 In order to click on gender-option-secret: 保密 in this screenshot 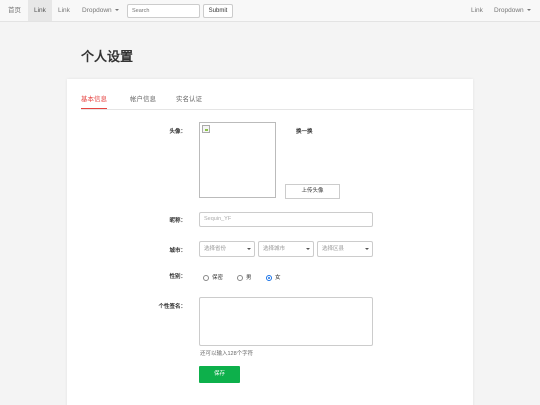, I will do `click(213, 277)`.